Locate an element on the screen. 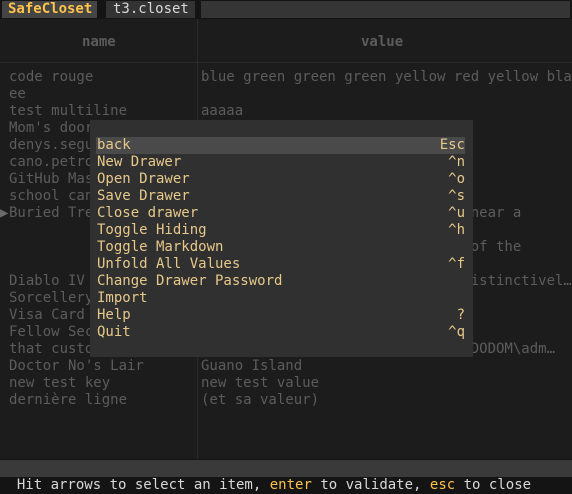  table-row: new test key new test value is located at coordinates (286, 383).